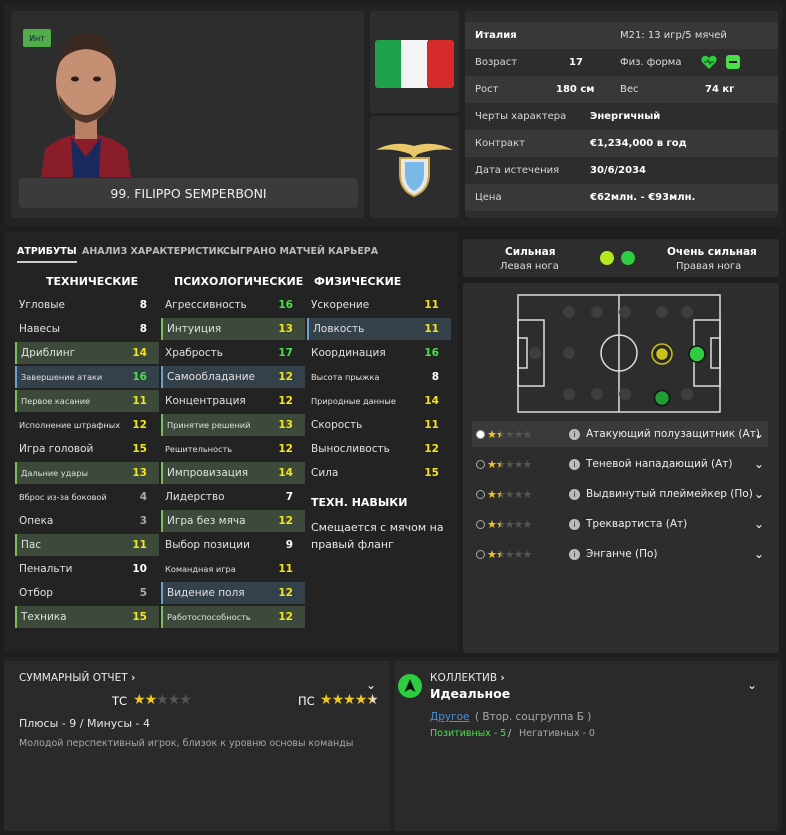 The image size is (786, 835). Describe the element at coordinates (233, 617) in the screenshot. I see `attribute-row: Работоспособность 12` at that location.